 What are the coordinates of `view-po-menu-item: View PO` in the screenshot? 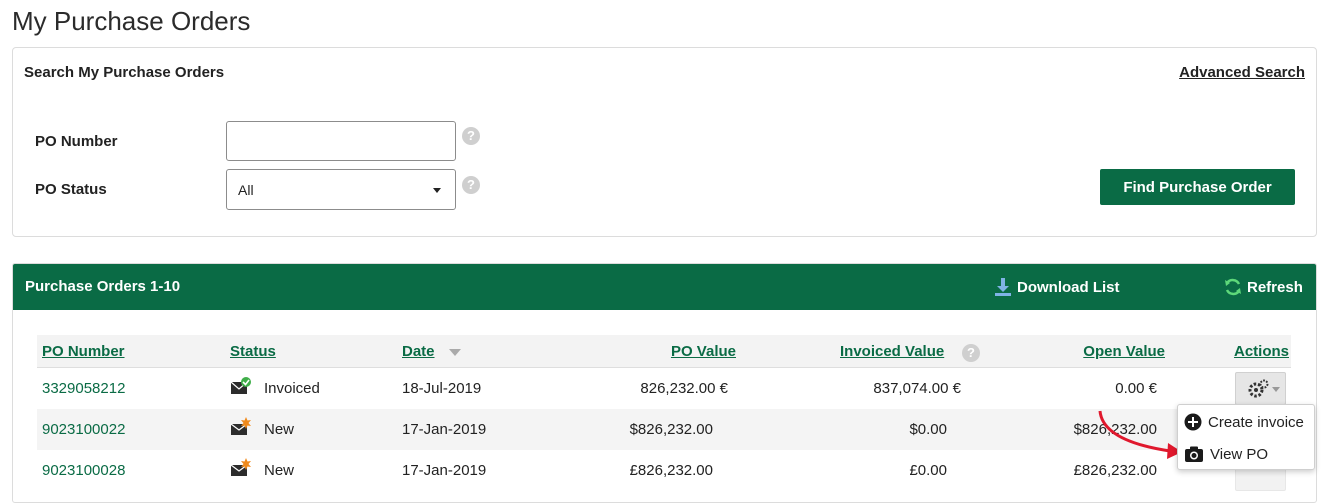 It's located at (1226, 454).